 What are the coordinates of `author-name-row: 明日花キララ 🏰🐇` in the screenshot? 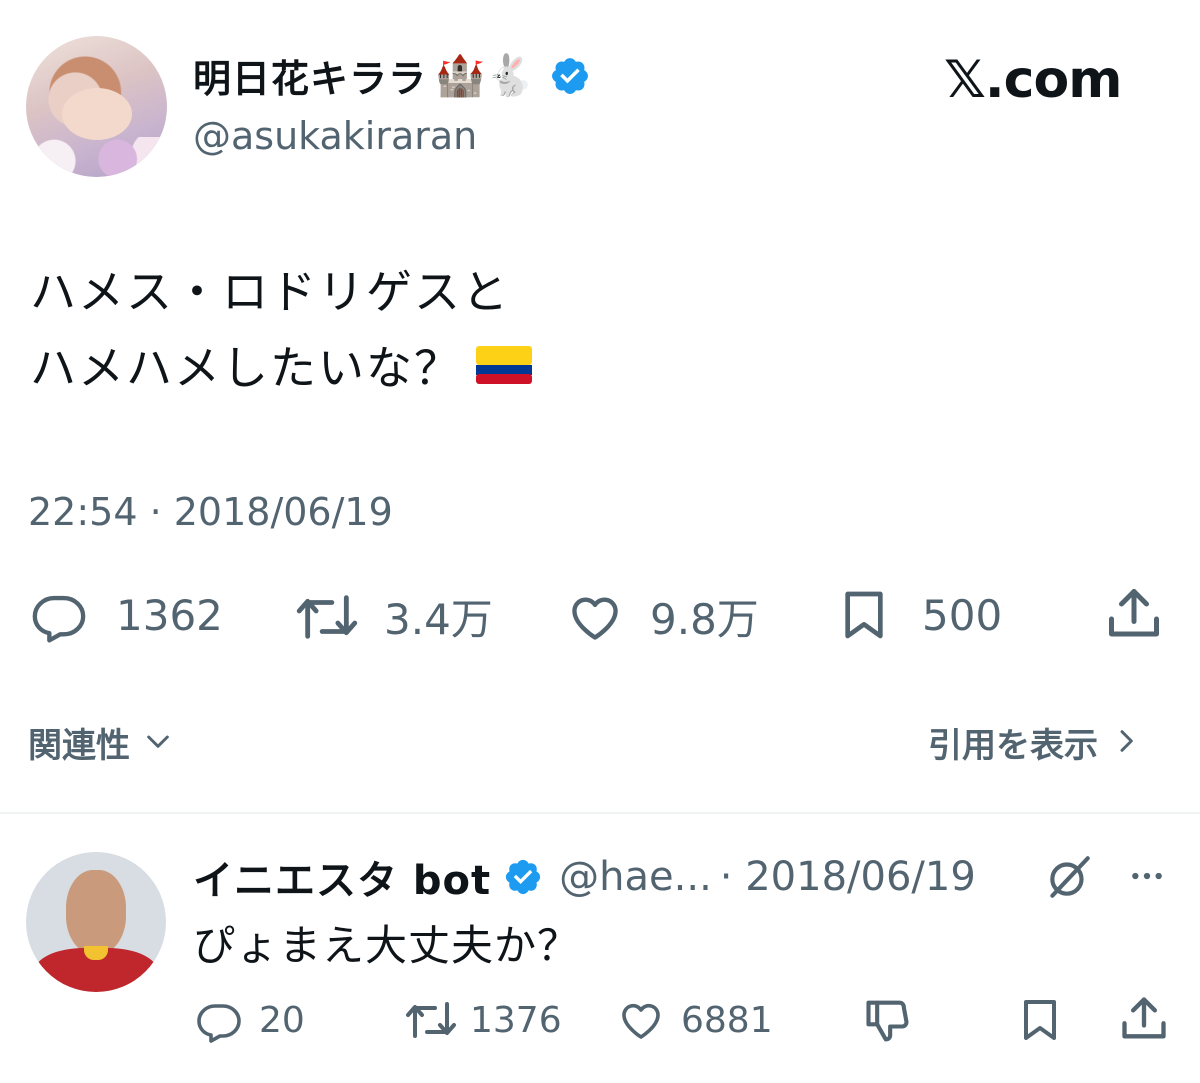 It's located at (392, 75).